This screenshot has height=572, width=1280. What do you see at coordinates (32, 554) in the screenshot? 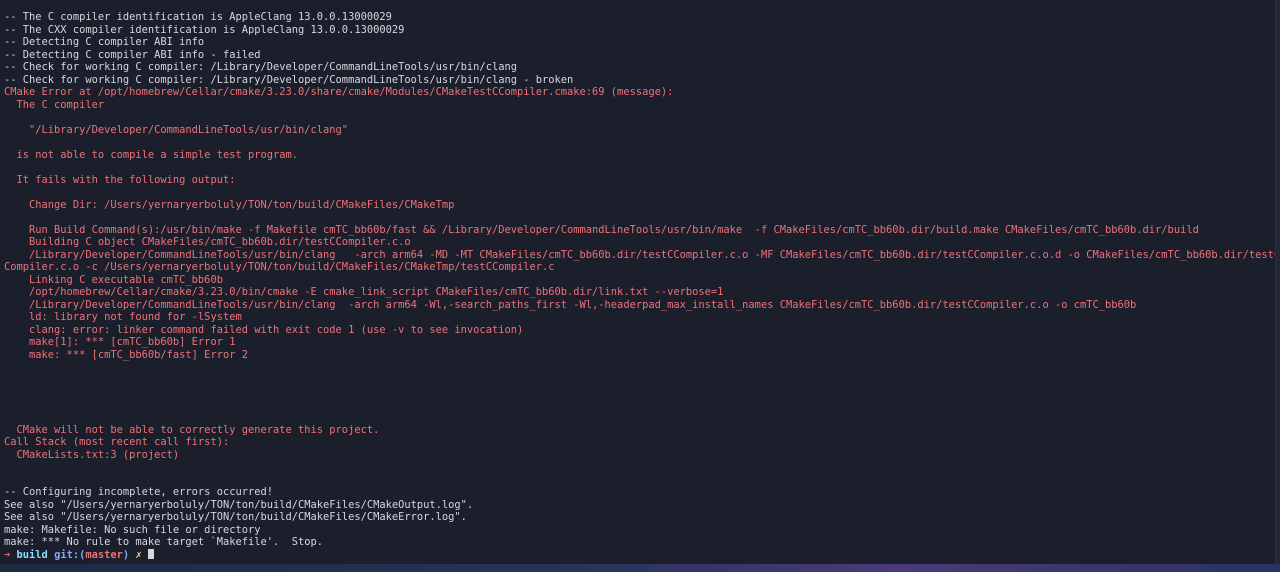
I see `prompt-directory: build` at bounding box center [32, 554].